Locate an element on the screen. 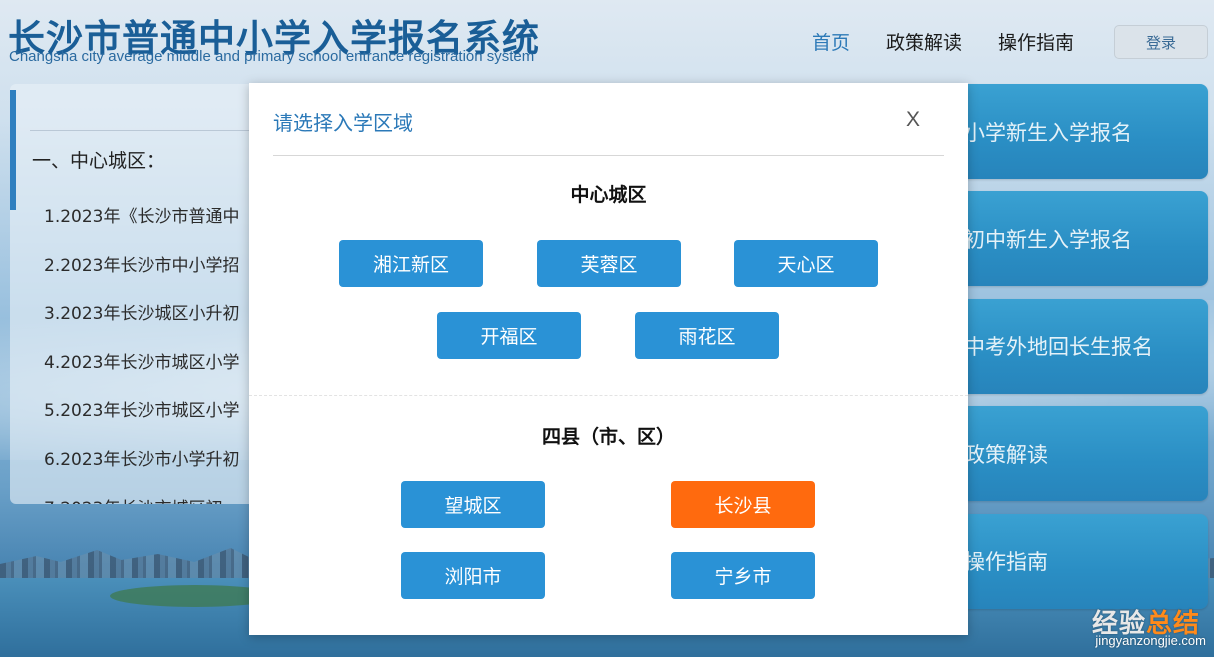 The width and height of the screenshot is (1214, 657). region-button-kaifu: 开福区 is located at coordinates (509, 335).